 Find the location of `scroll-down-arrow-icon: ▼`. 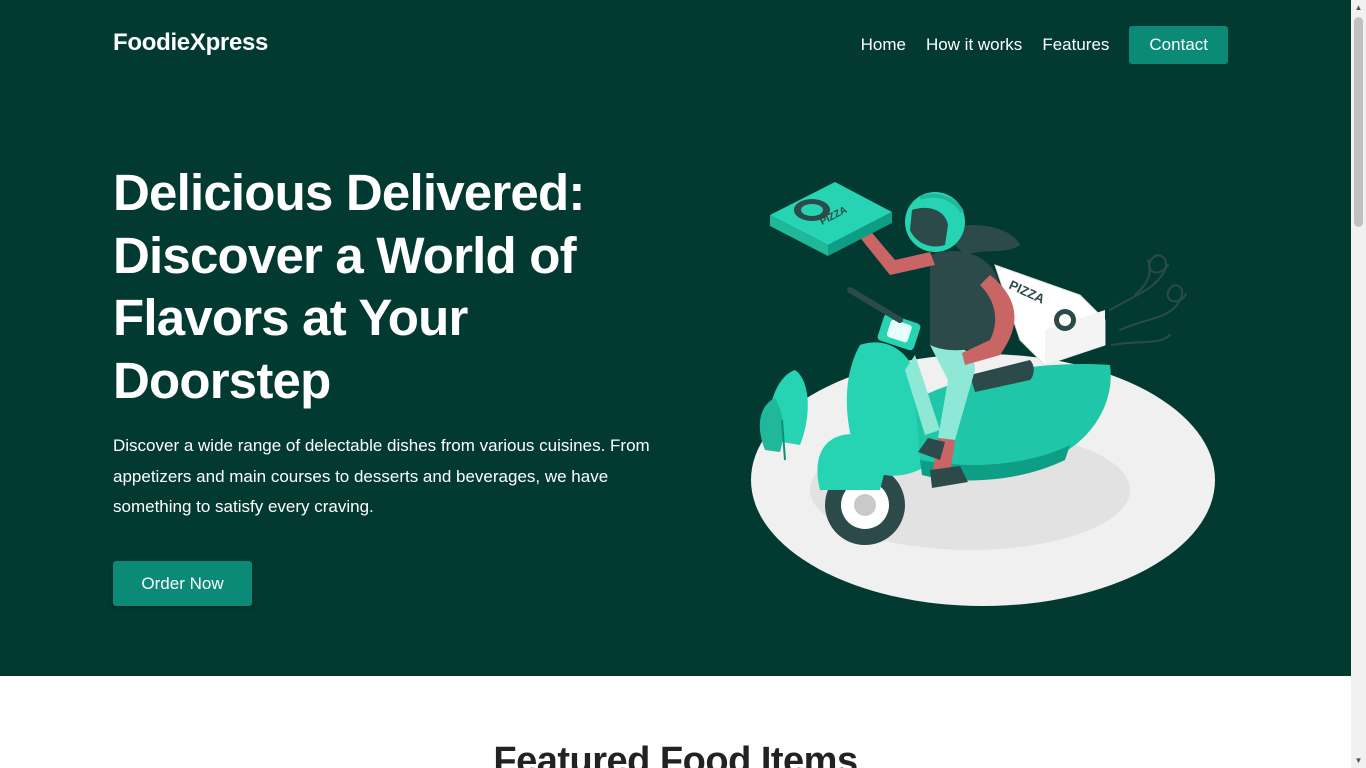

scroll-down-arrow-icon: ▼ is located at coordinates (1358, 760).